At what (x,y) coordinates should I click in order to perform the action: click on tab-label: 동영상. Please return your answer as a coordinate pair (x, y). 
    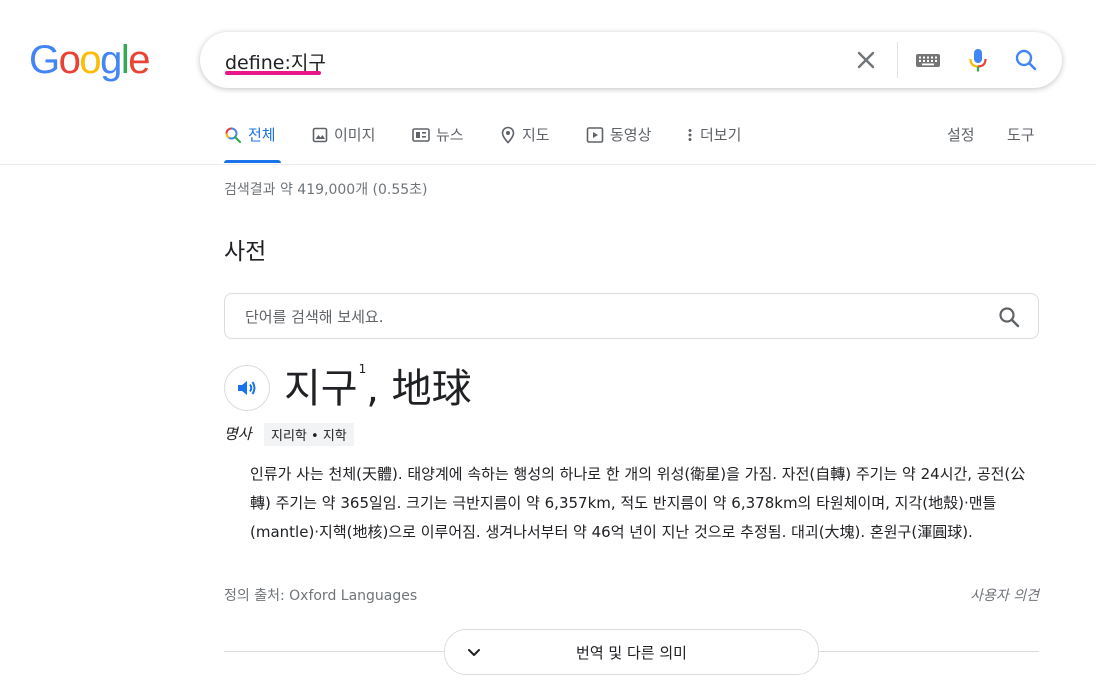
    Looking at the image, I should click on (631, 135).